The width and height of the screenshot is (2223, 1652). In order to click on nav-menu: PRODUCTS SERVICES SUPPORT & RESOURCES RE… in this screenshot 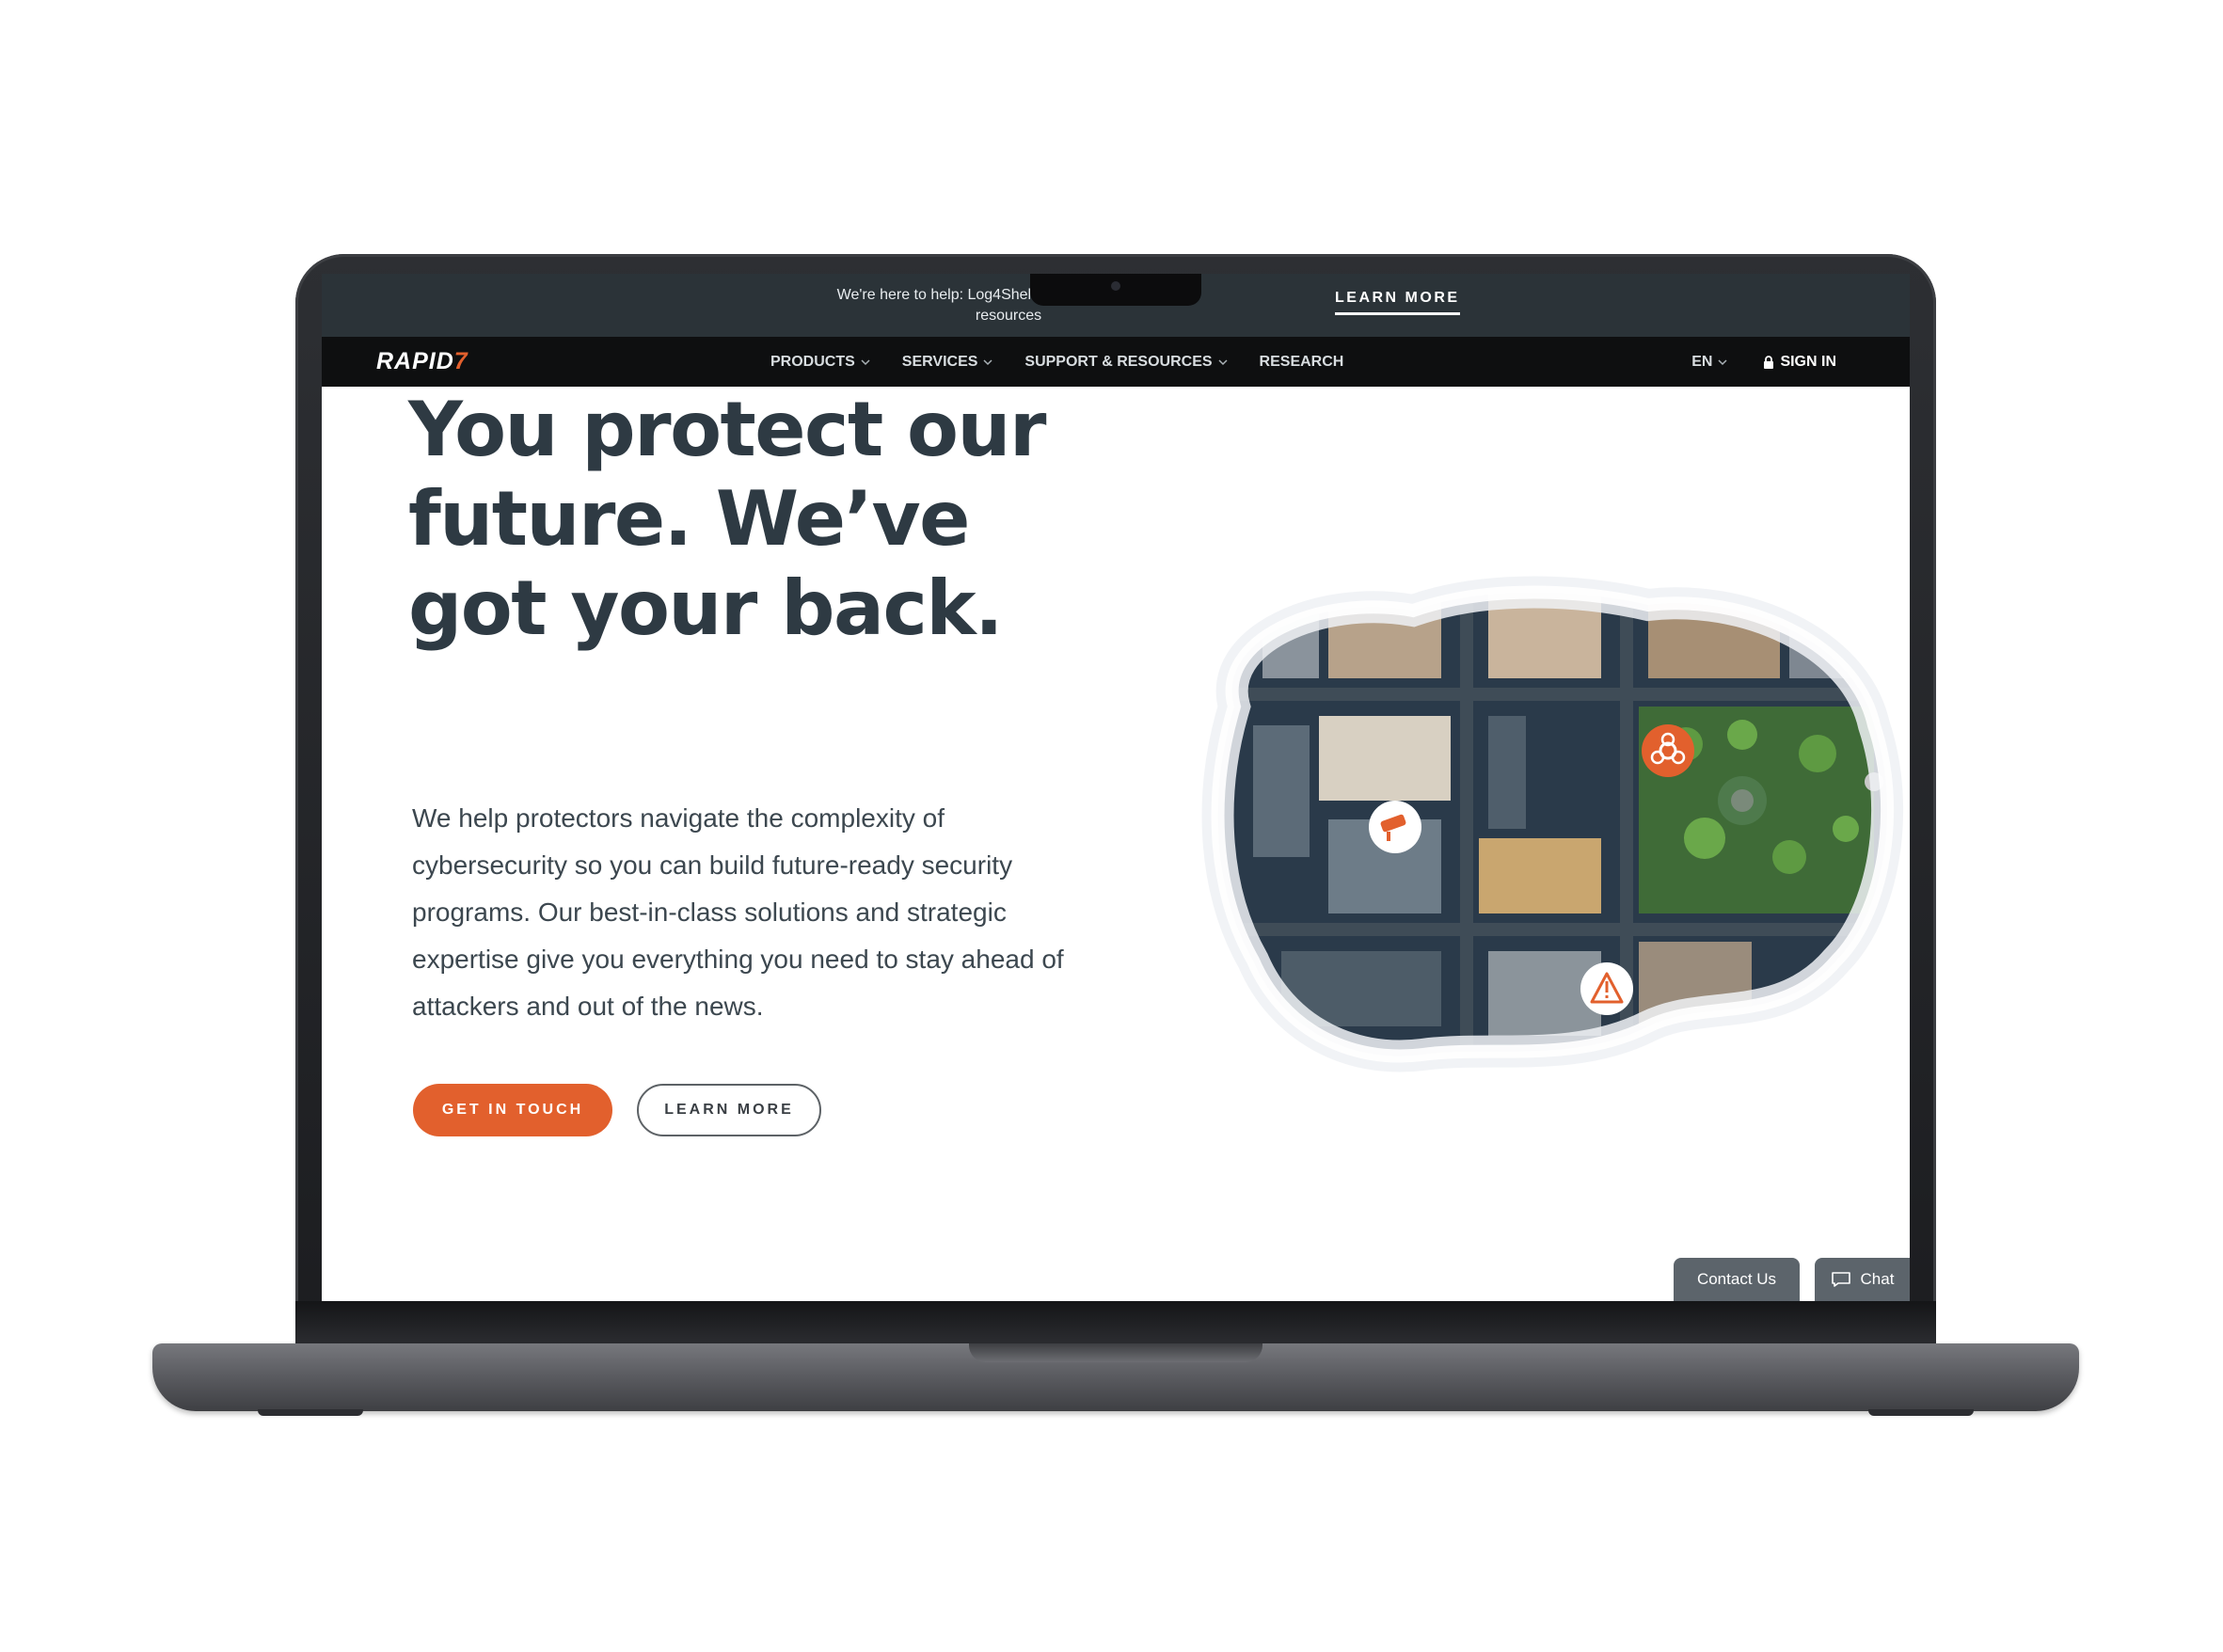, I will do `click(1072, 362)`.